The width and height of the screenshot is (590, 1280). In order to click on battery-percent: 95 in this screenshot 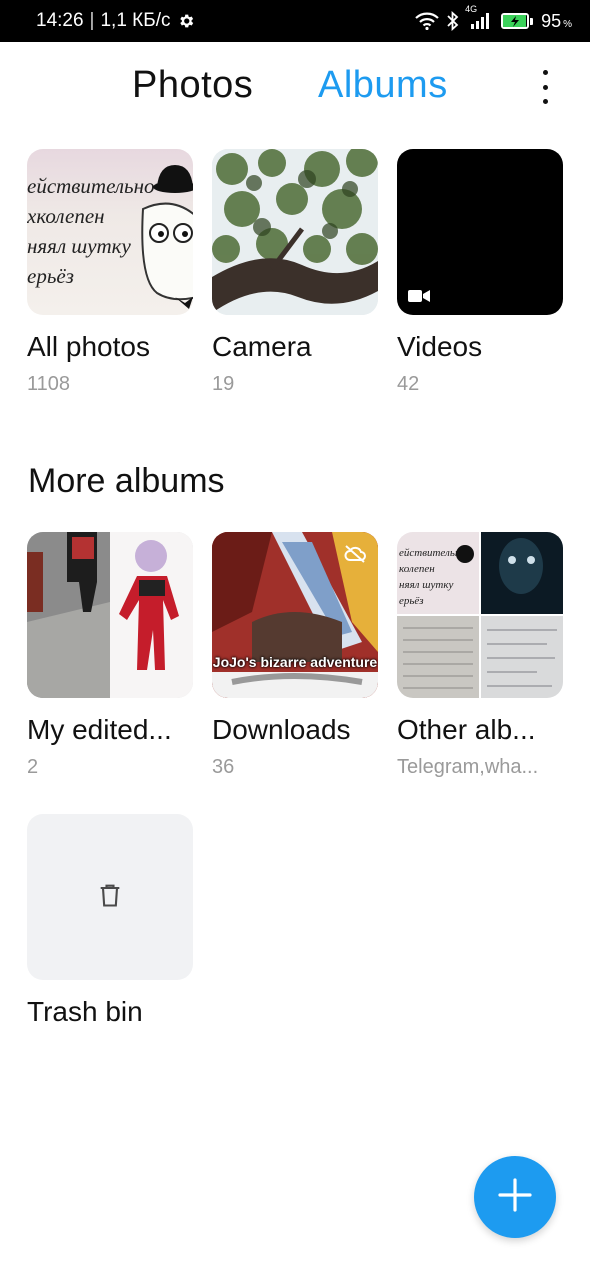, I will do `click(551, 20)`.